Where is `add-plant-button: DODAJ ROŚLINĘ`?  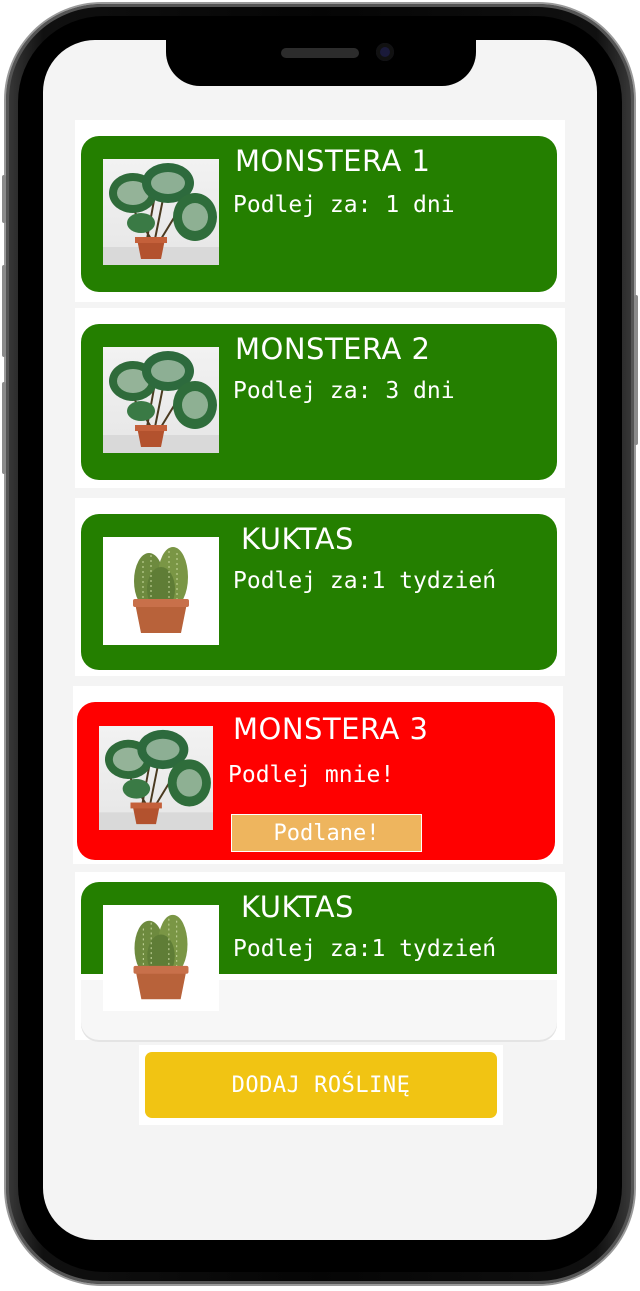
add-plant-button: DODAJ ROŚLINĘ is located at coordinates (321, 1085).